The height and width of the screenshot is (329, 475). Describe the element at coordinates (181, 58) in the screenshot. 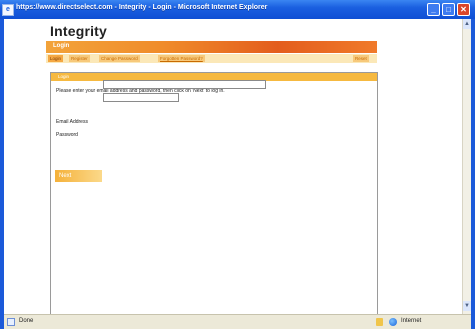

I see `nav-tab-forgotten-password: Forgotten Password?` at that location.